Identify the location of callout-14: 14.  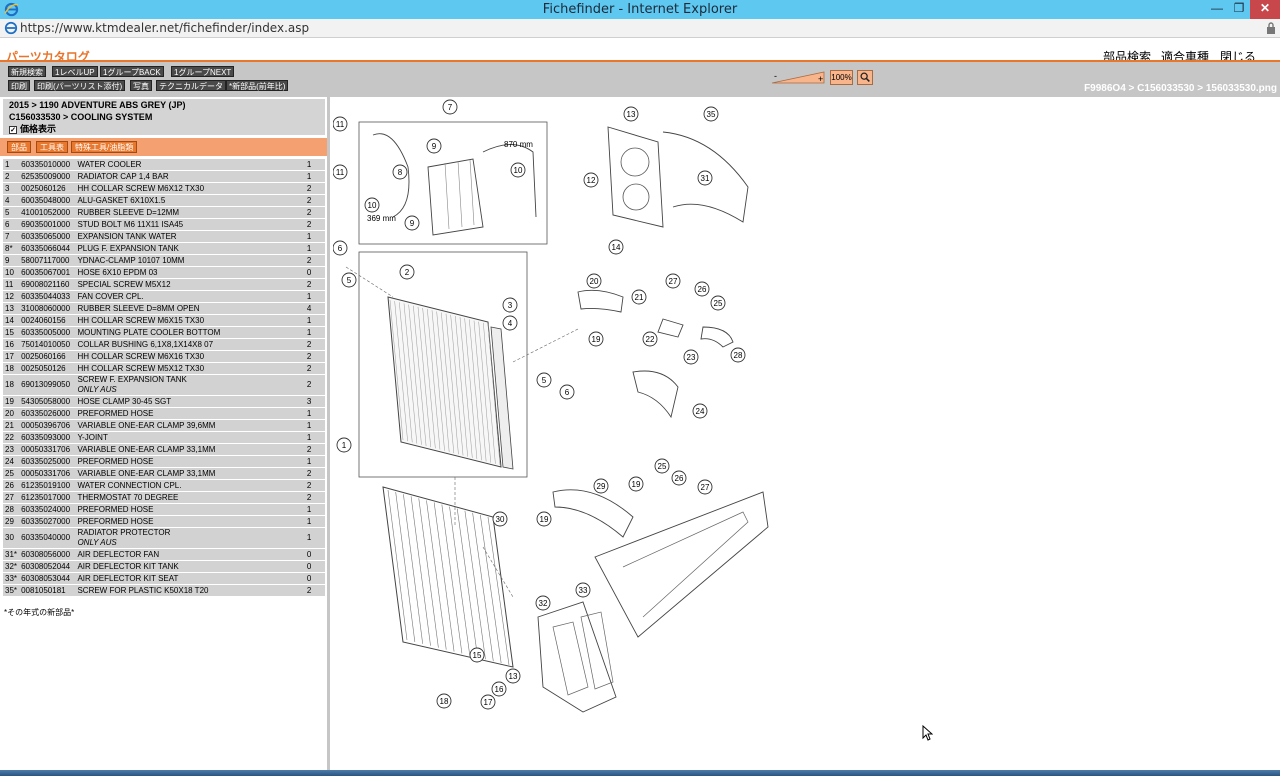
(616, 247).